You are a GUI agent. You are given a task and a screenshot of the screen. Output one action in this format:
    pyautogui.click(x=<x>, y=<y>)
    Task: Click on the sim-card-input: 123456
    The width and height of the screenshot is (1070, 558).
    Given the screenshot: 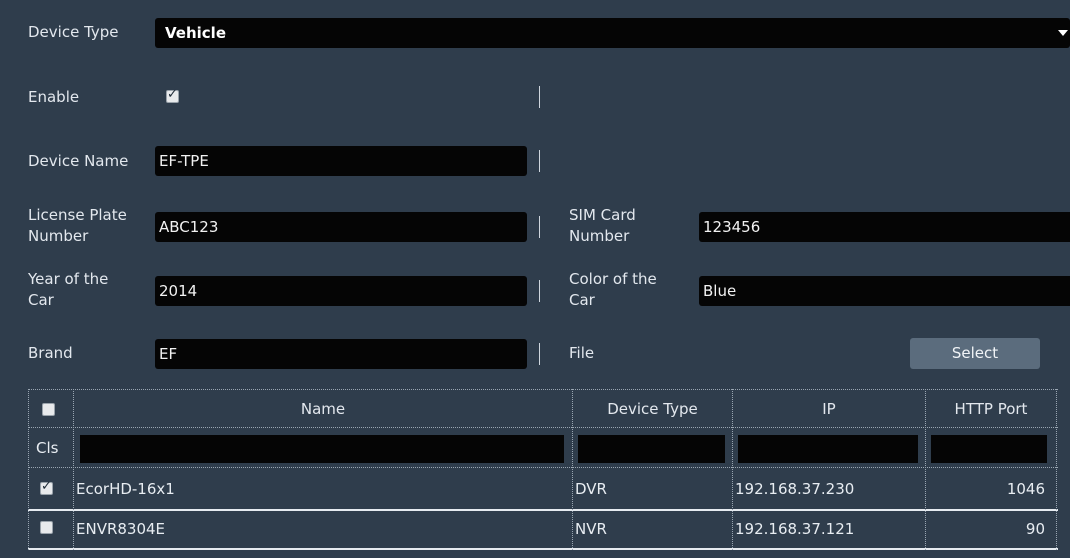 What is the action you would take?
    pyautogui.click(x=884, y=227)
    